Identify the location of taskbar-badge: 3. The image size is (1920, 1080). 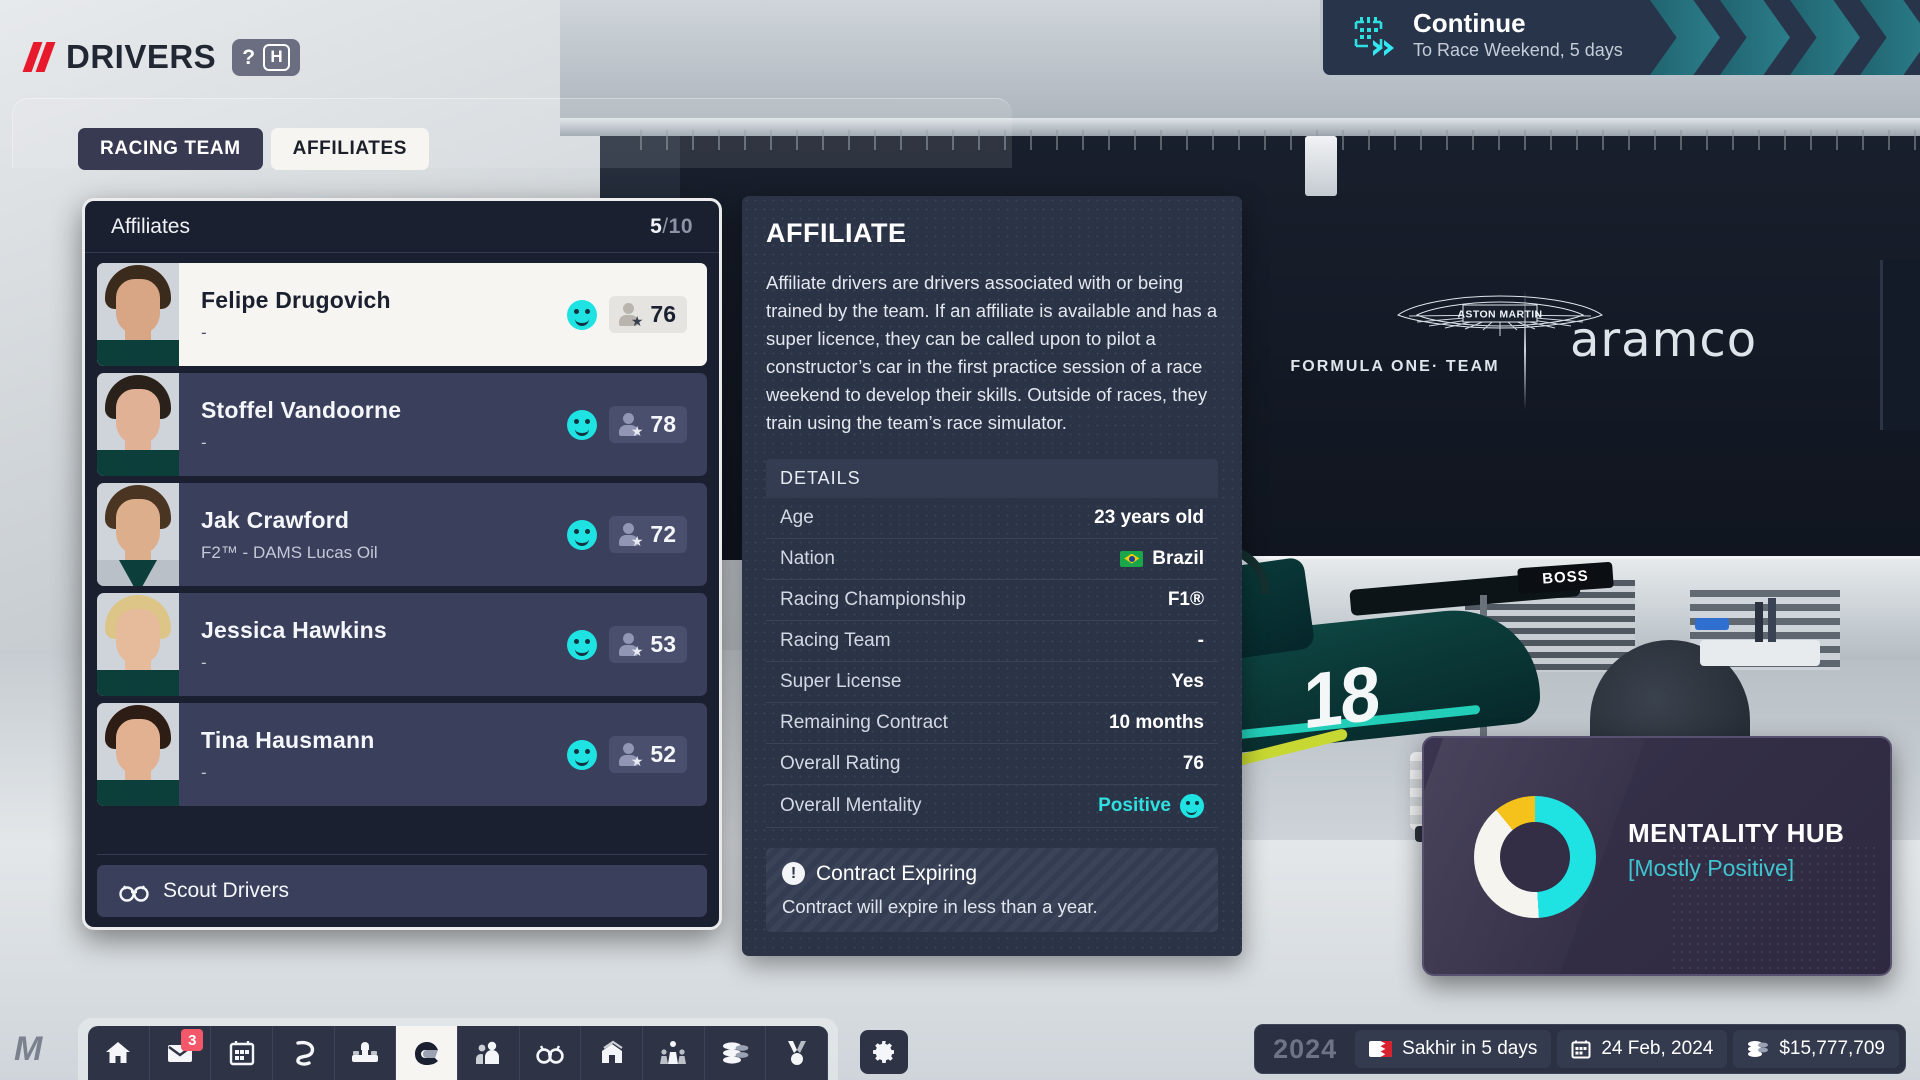
(192, 1040).